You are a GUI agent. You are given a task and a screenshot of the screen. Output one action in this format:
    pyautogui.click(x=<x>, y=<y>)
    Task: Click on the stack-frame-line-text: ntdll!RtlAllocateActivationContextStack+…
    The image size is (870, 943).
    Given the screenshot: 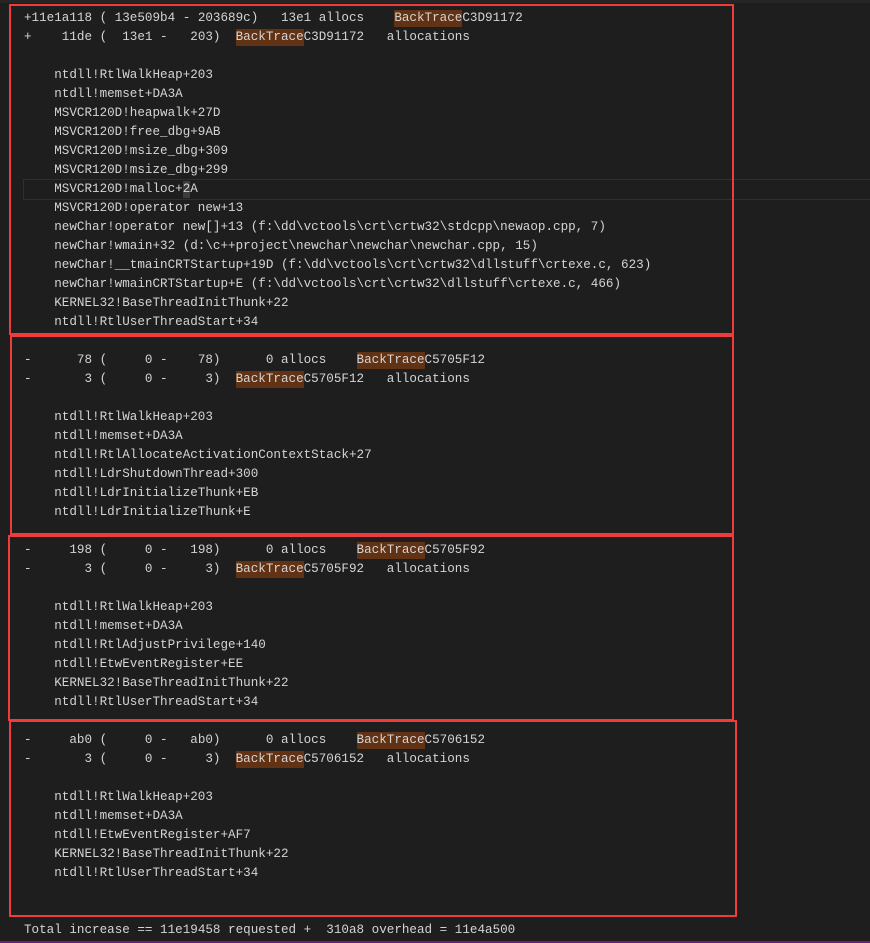 What is the action you would take?
    pyautogui.click(x=213, y=455)
    